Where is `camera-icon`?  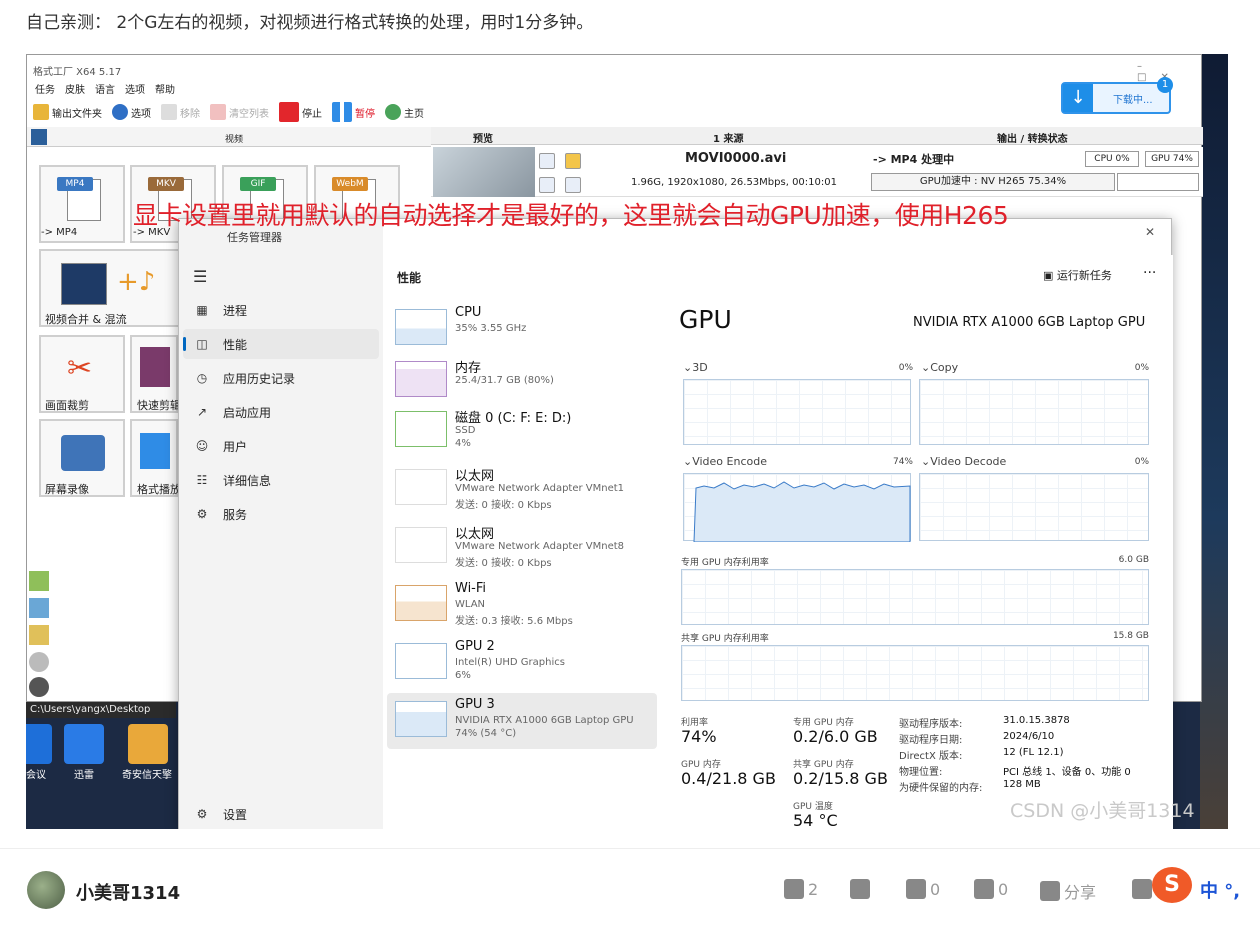
camera-icon is located at coordinates (83, 453).